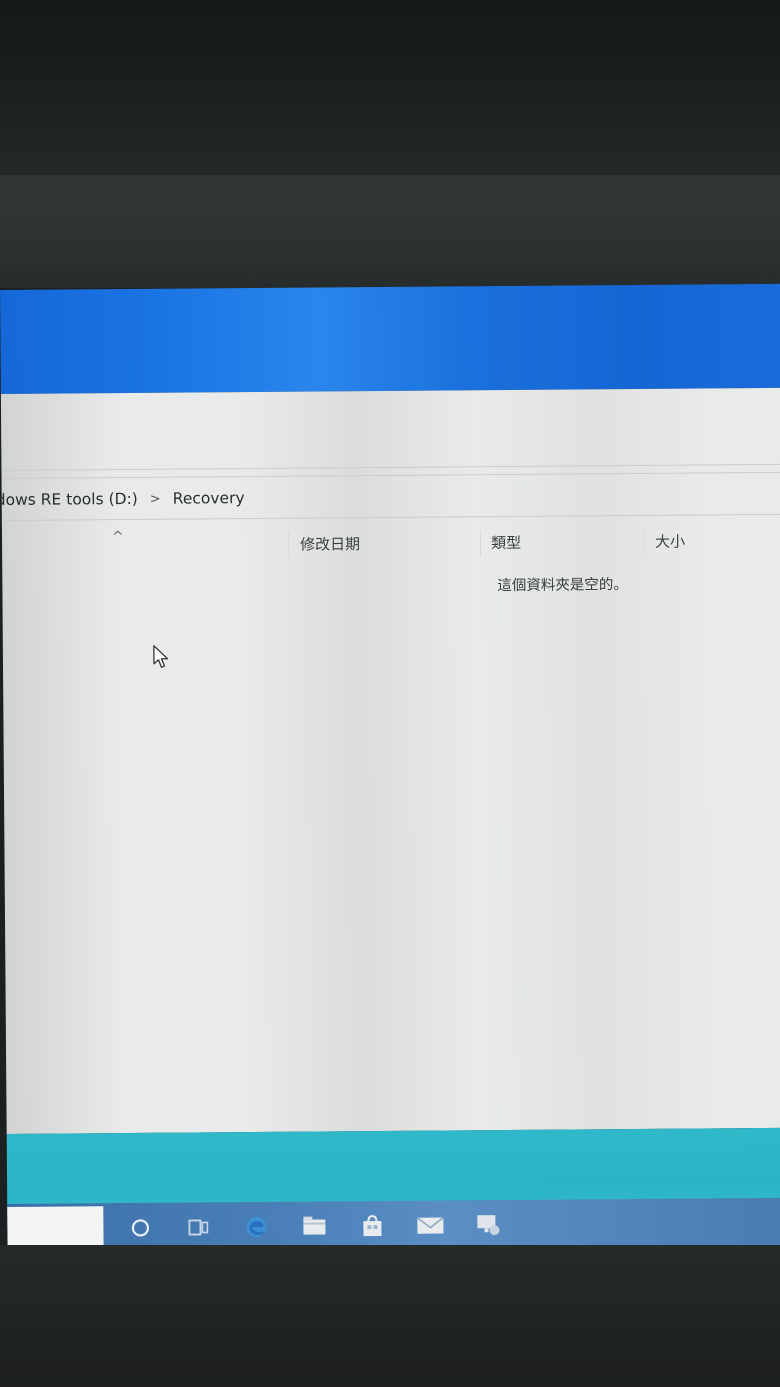 This screenshot has height=1387, width=780. I want to click on breadcrumb-chevron-icon: >, so click(155, 498).